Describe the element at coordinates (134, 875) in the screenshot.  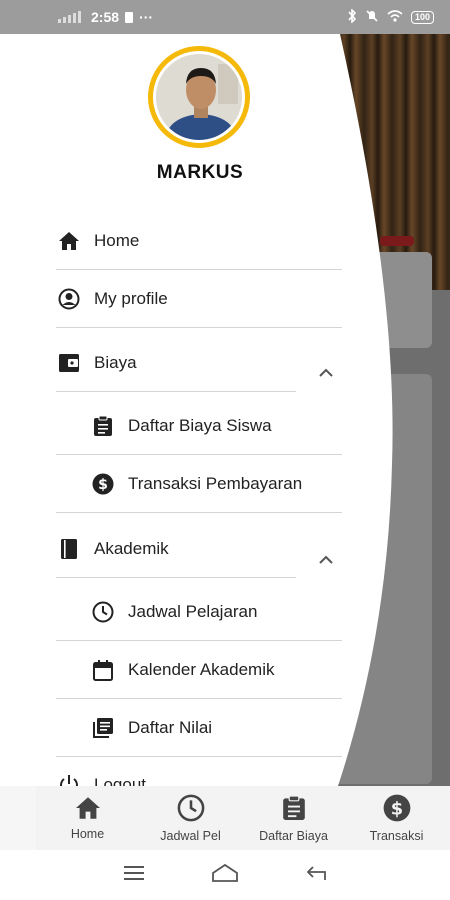
I see `menu-icon` at that location.